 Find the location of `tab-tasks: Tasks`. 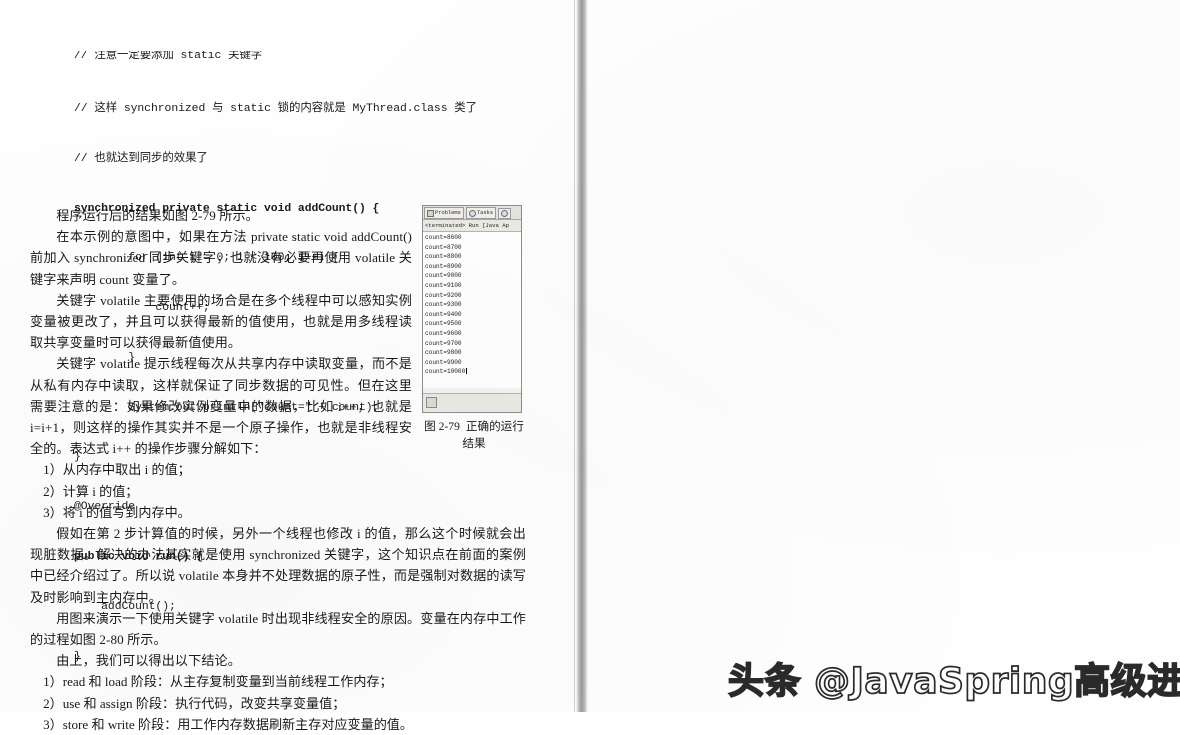

tab-tasks: Tasks is located at coordinates (481, 213).